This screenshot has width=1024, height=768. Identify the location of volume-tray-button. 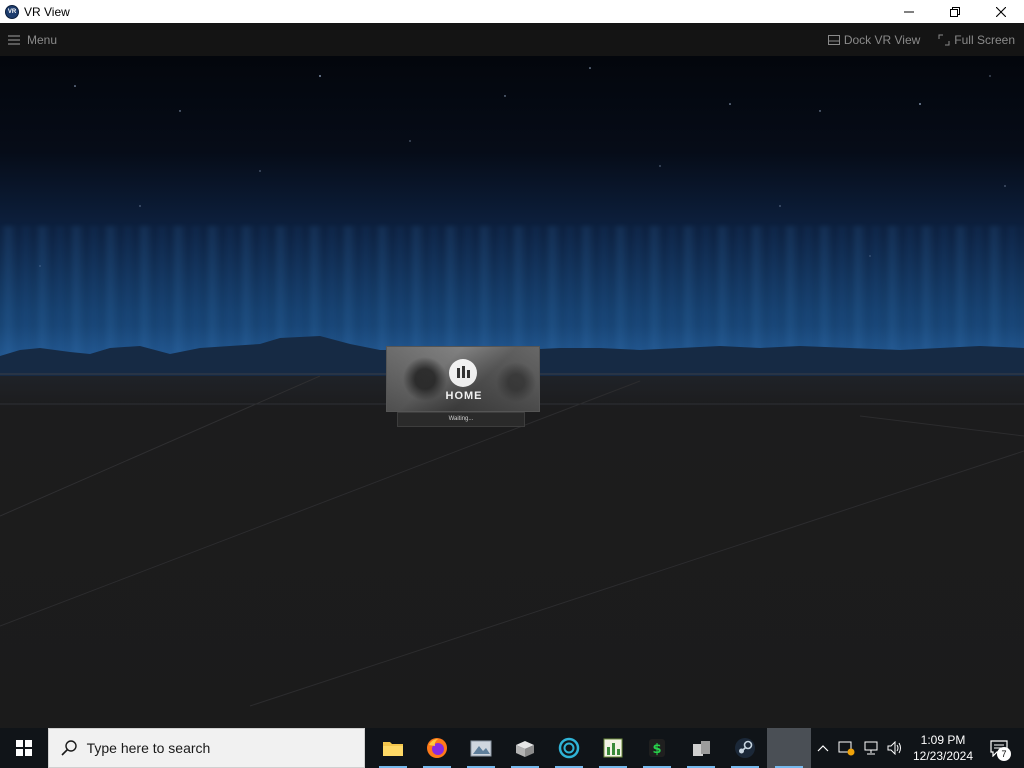
(895, 748).